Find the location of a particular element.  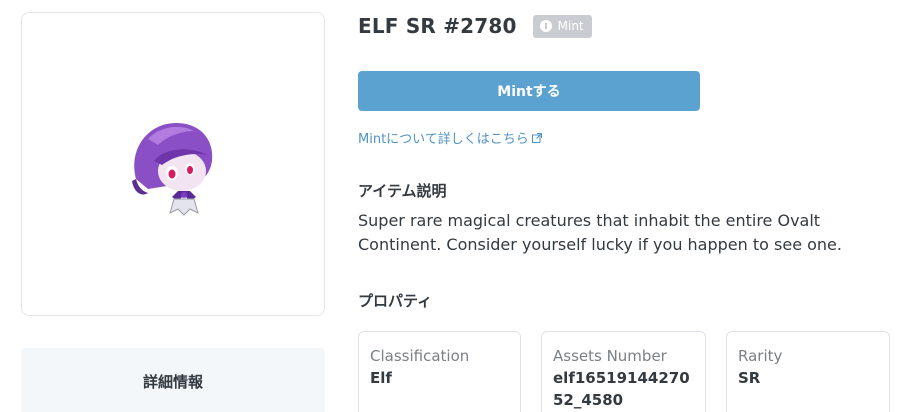

property-value: elf1651914427052_4580 is located at coordinates (621, 389).